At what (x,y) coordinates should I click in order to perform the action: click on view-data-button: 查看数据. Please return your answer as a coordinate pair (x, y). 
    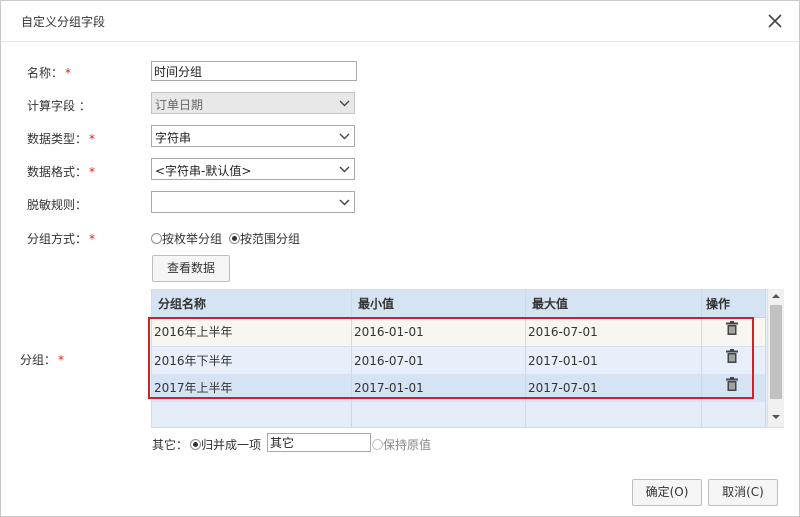
    Looking at the image, I should click on (191, 268).